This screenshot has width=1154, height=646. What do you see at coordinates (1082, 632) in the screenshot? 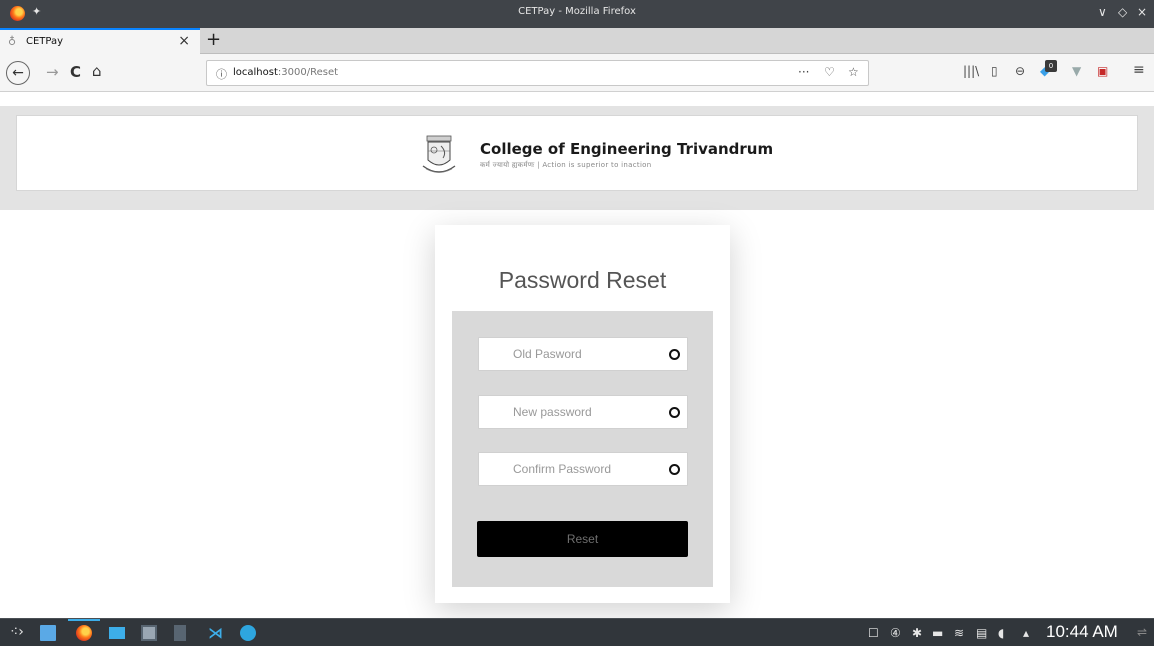
I see `clock: 10:44 AM` at bounding box center [1082, 632].